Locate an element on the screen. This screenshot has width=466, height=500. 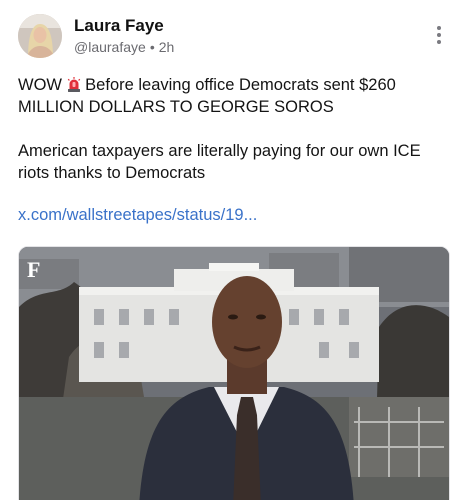
author-name: Laura Faye is located at coordinates (119, 26).